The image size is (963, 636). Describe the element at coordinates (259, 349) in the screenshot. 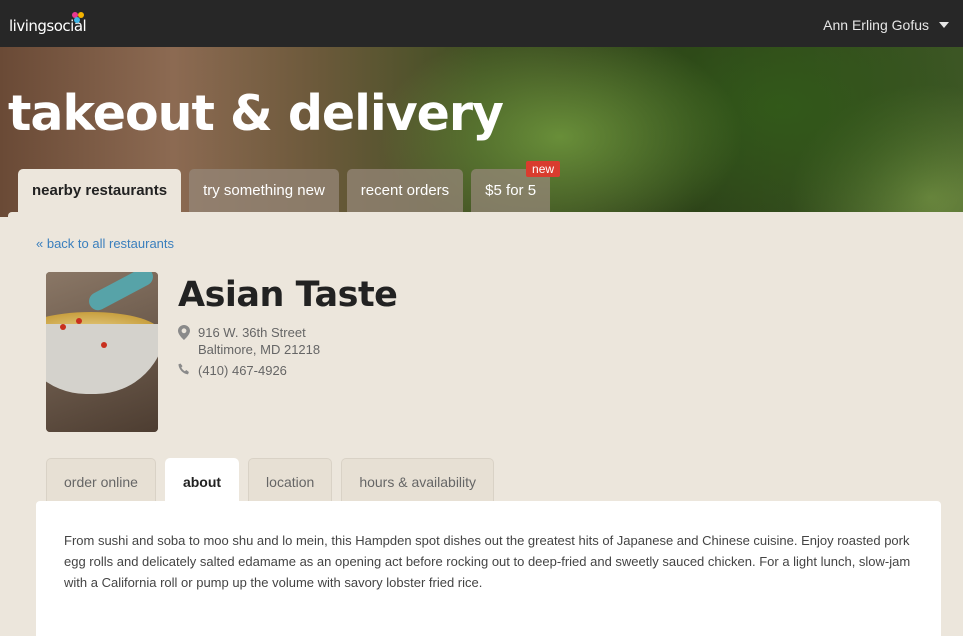

I see `address-line2: Baltimore, MD 21218` at that location.